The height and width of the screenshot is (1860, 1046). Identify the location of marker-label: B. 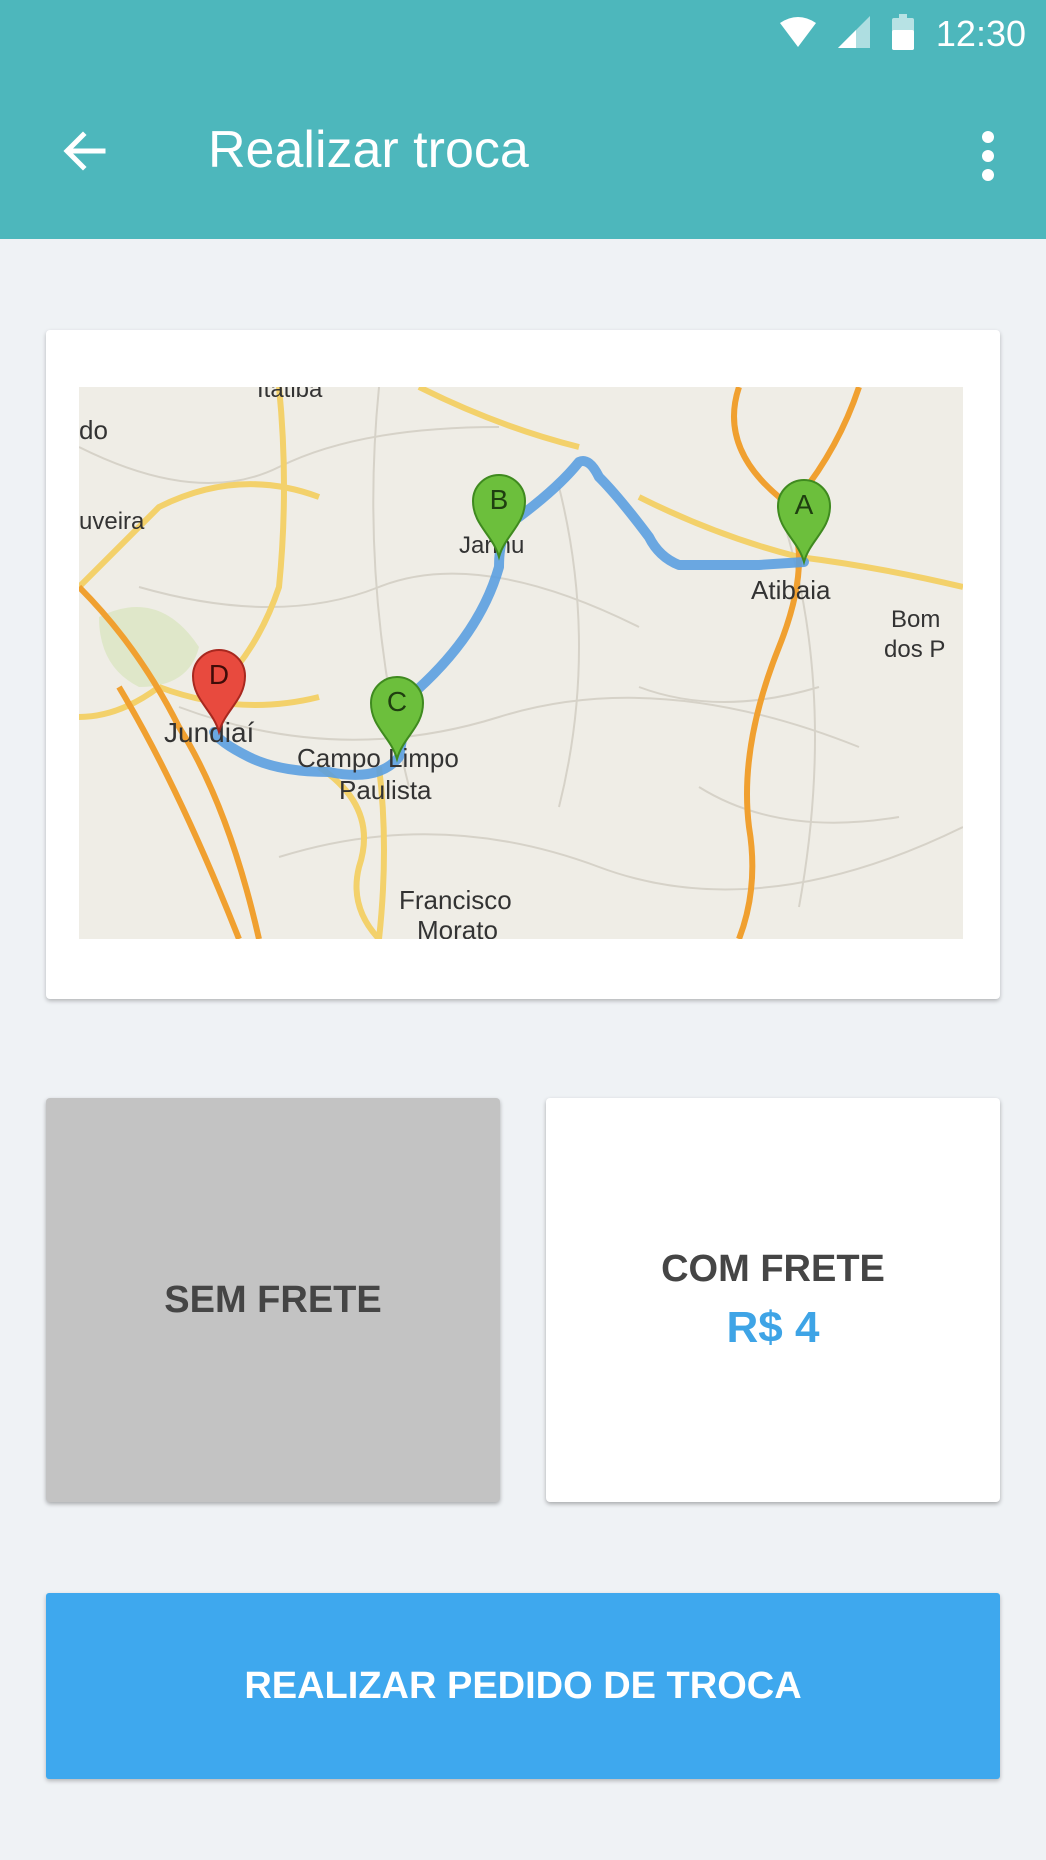
(499, 499).